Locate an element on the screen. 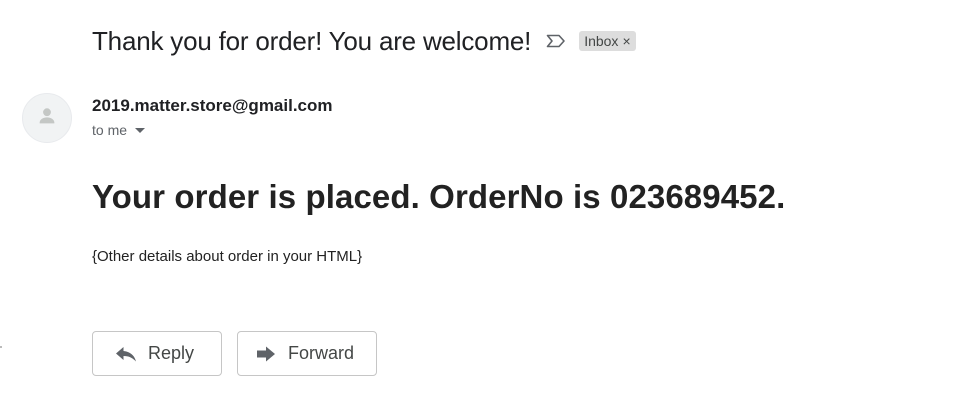  person-icon is located at coordinates (47, 118).